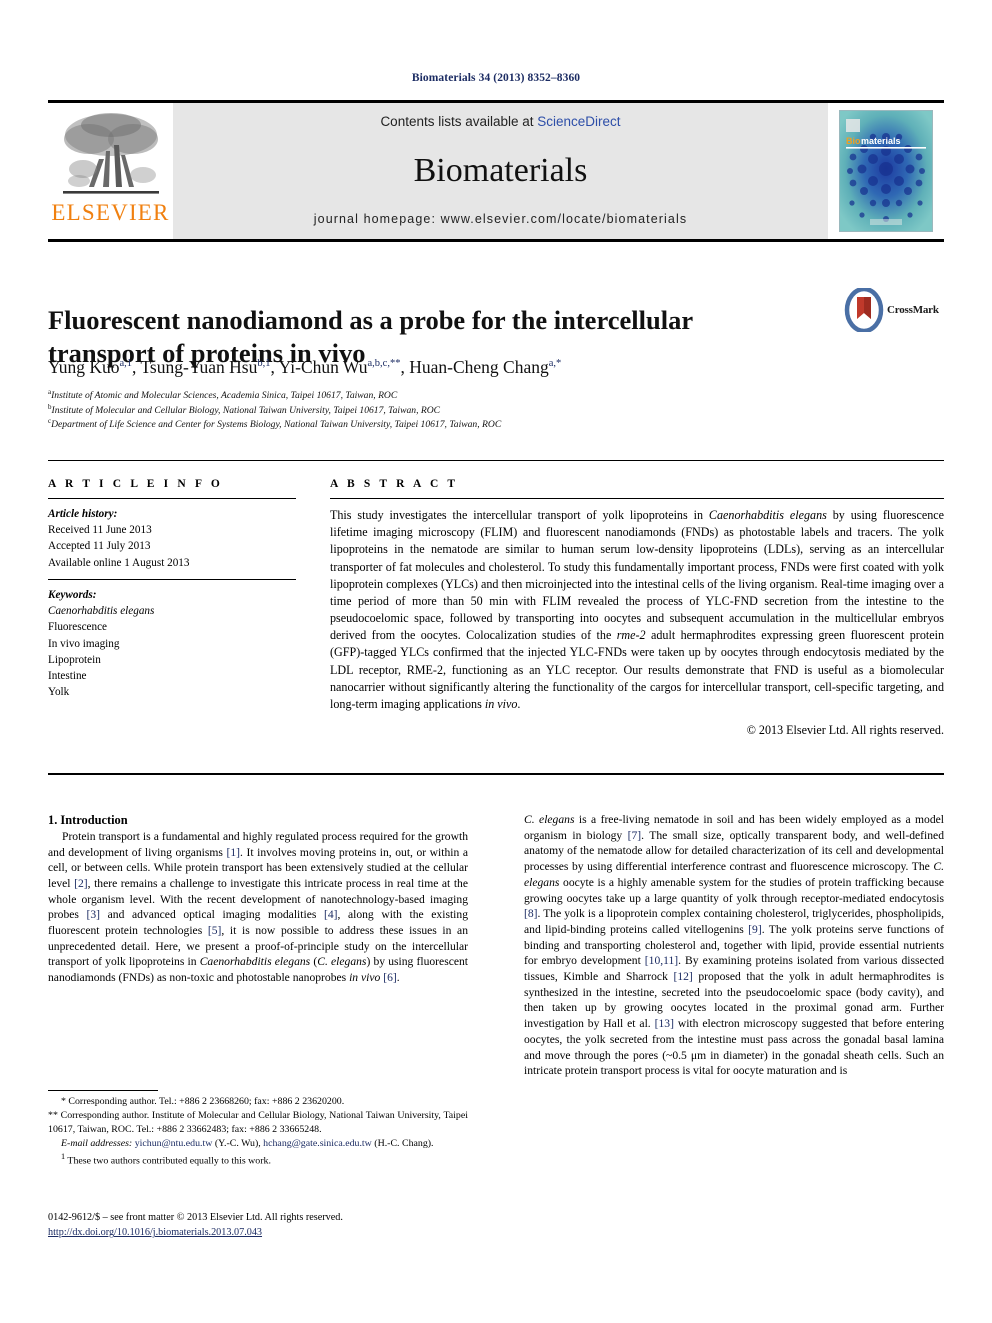  I want to click on author-marks: a,b,c,**, so click(384, 364).